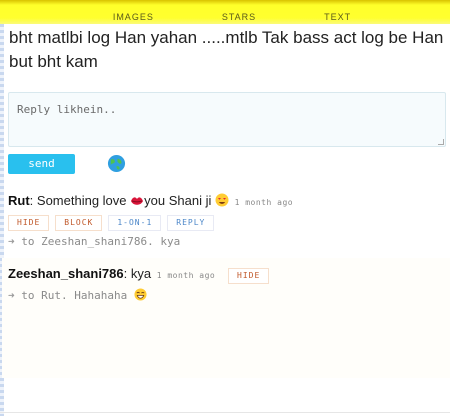 Image resolution: width=450 pixels, height=416 pixels. I want to click on heart-eyes-icon, so click(222, 200).